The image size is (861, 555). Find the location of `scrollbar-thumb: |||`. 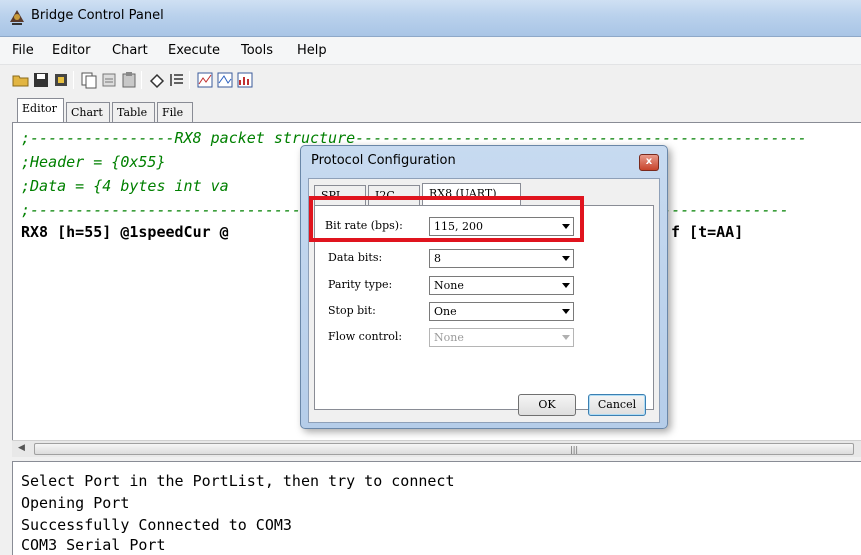

scrollbar-thumb: ||| is located at coordinates (444, 449).